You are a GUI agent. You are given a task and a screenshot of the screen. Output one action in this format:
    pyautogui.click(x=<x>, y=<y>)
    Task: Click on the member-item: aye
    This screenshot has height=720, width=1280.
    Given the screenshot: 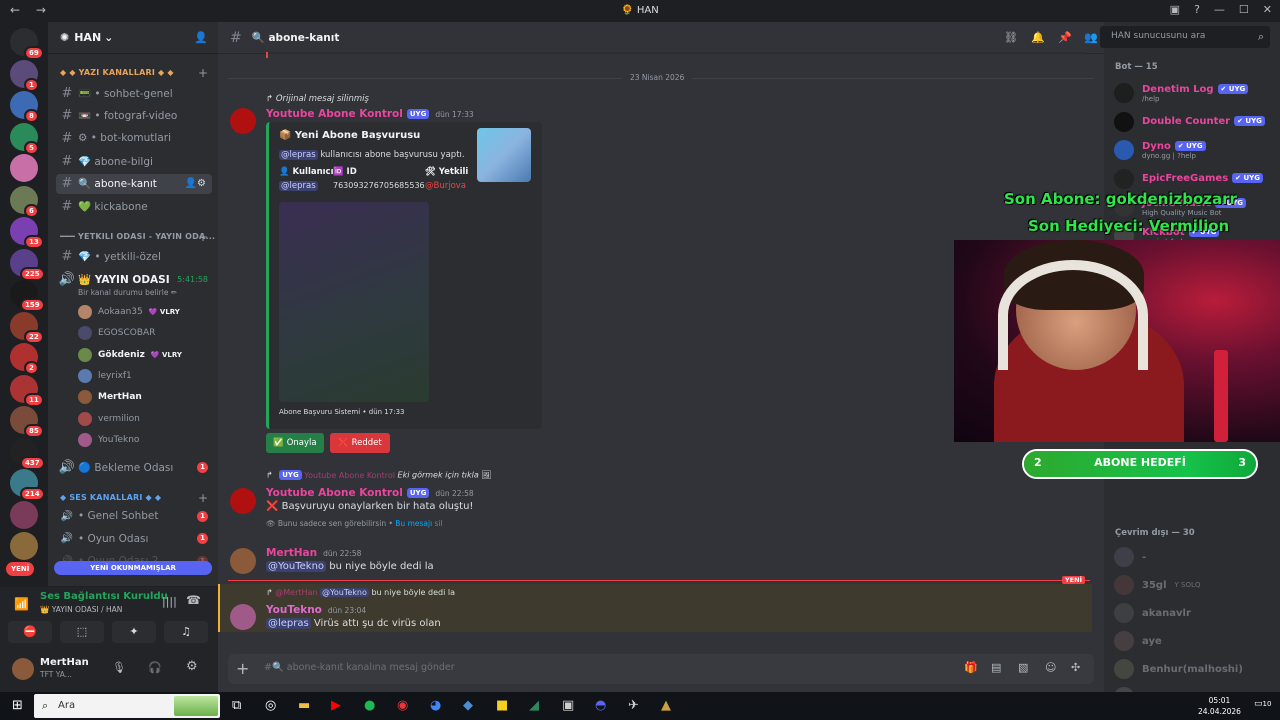 What is the action you would take?
    pyautogui.click(x=1196, y=641)
    